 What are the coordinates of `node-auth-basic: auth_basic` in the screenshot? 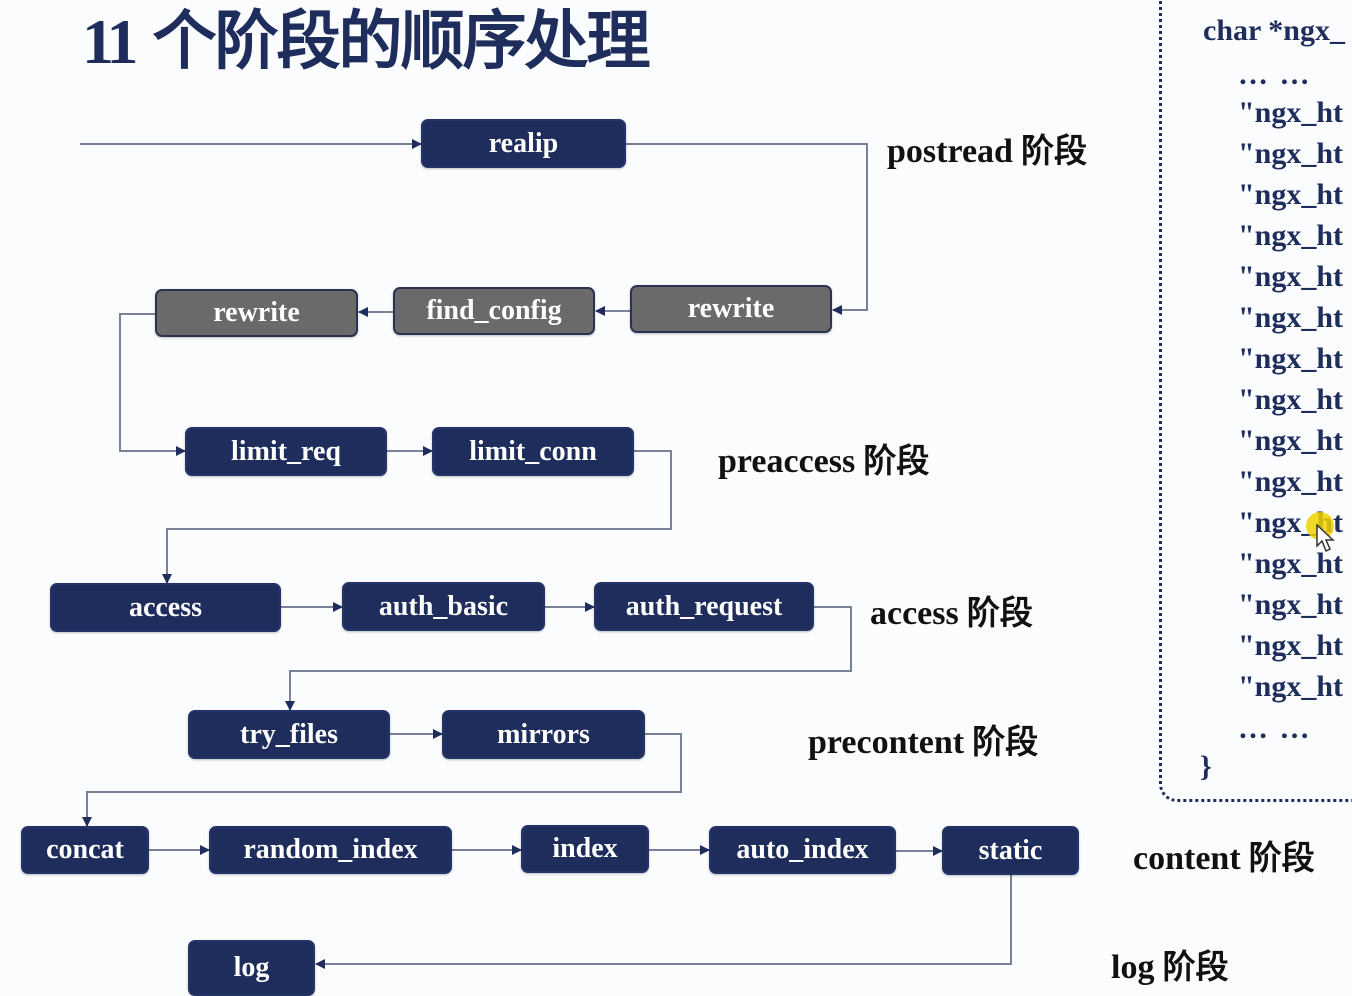 It's located at (443, 606).